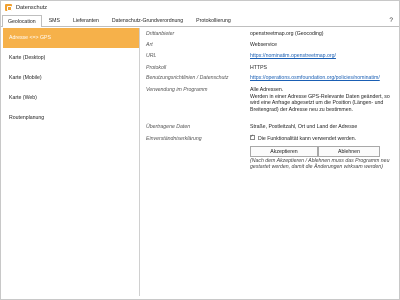  What do you see at coordinates (349, 151) in the screenshot?
I see `decline-button: Ablehnen` at bounding box center [349, 151].